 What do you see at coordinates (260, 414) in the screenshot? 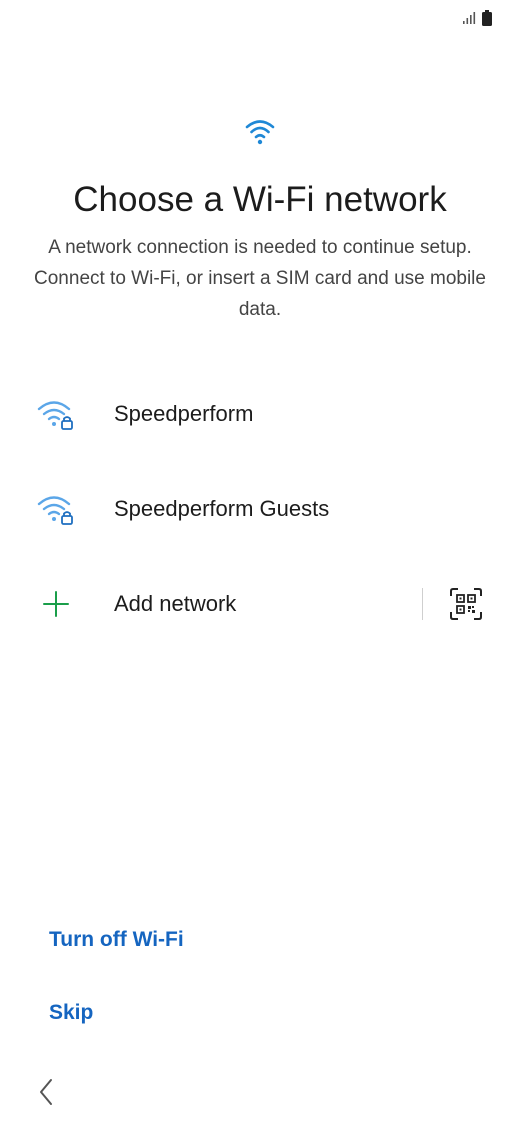
I see `network-item-speedperform: Speedperform` at bounding box center [260, 414].